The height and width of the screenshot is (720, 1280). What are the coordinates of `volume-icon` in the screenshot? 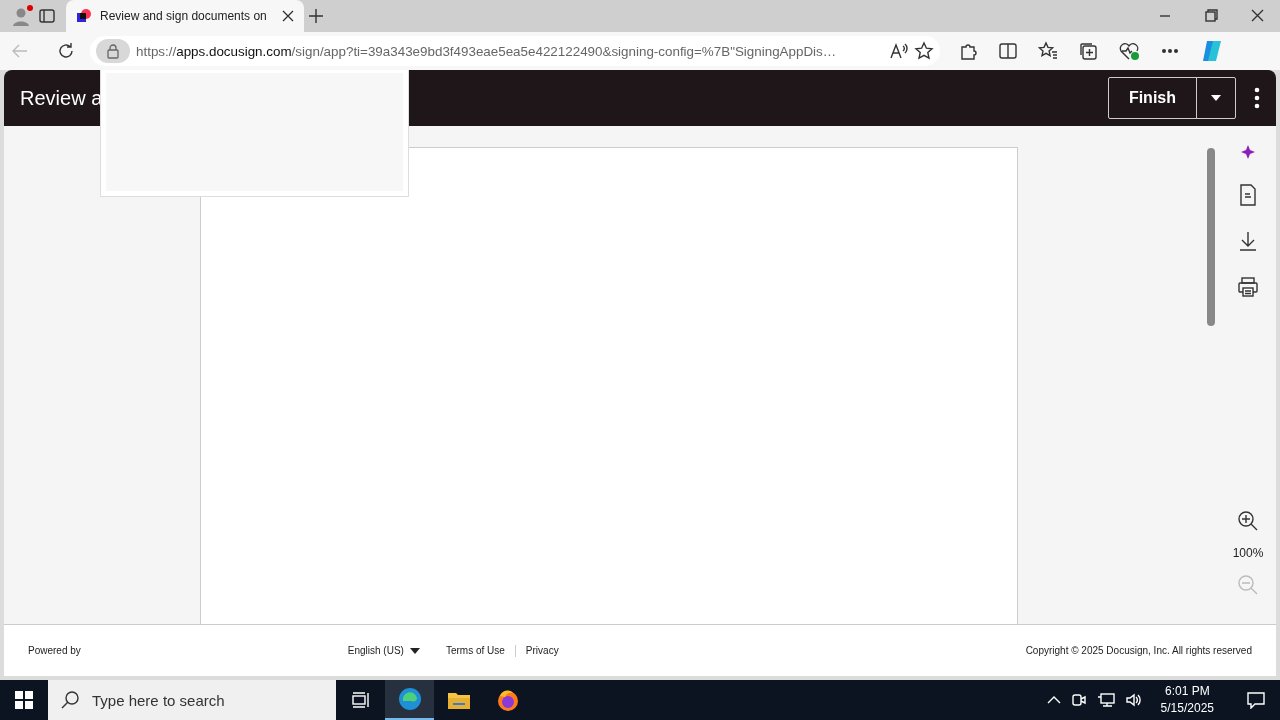 It's located at (1133, 700).